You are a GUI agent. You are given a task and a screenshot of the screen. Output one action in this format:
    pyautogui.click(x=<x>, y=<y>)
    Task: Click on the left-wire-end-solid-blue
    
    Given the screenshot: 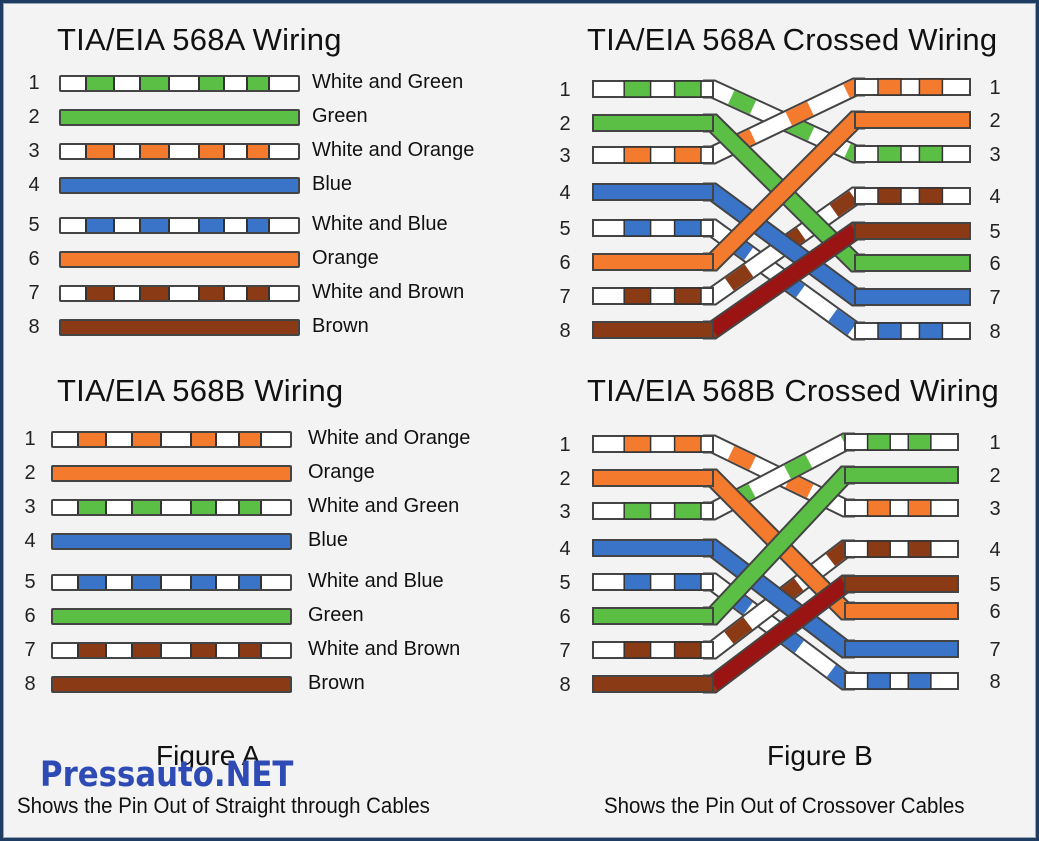 What is the action you would take?
    pyautogui.click(x=653, y=548)
    